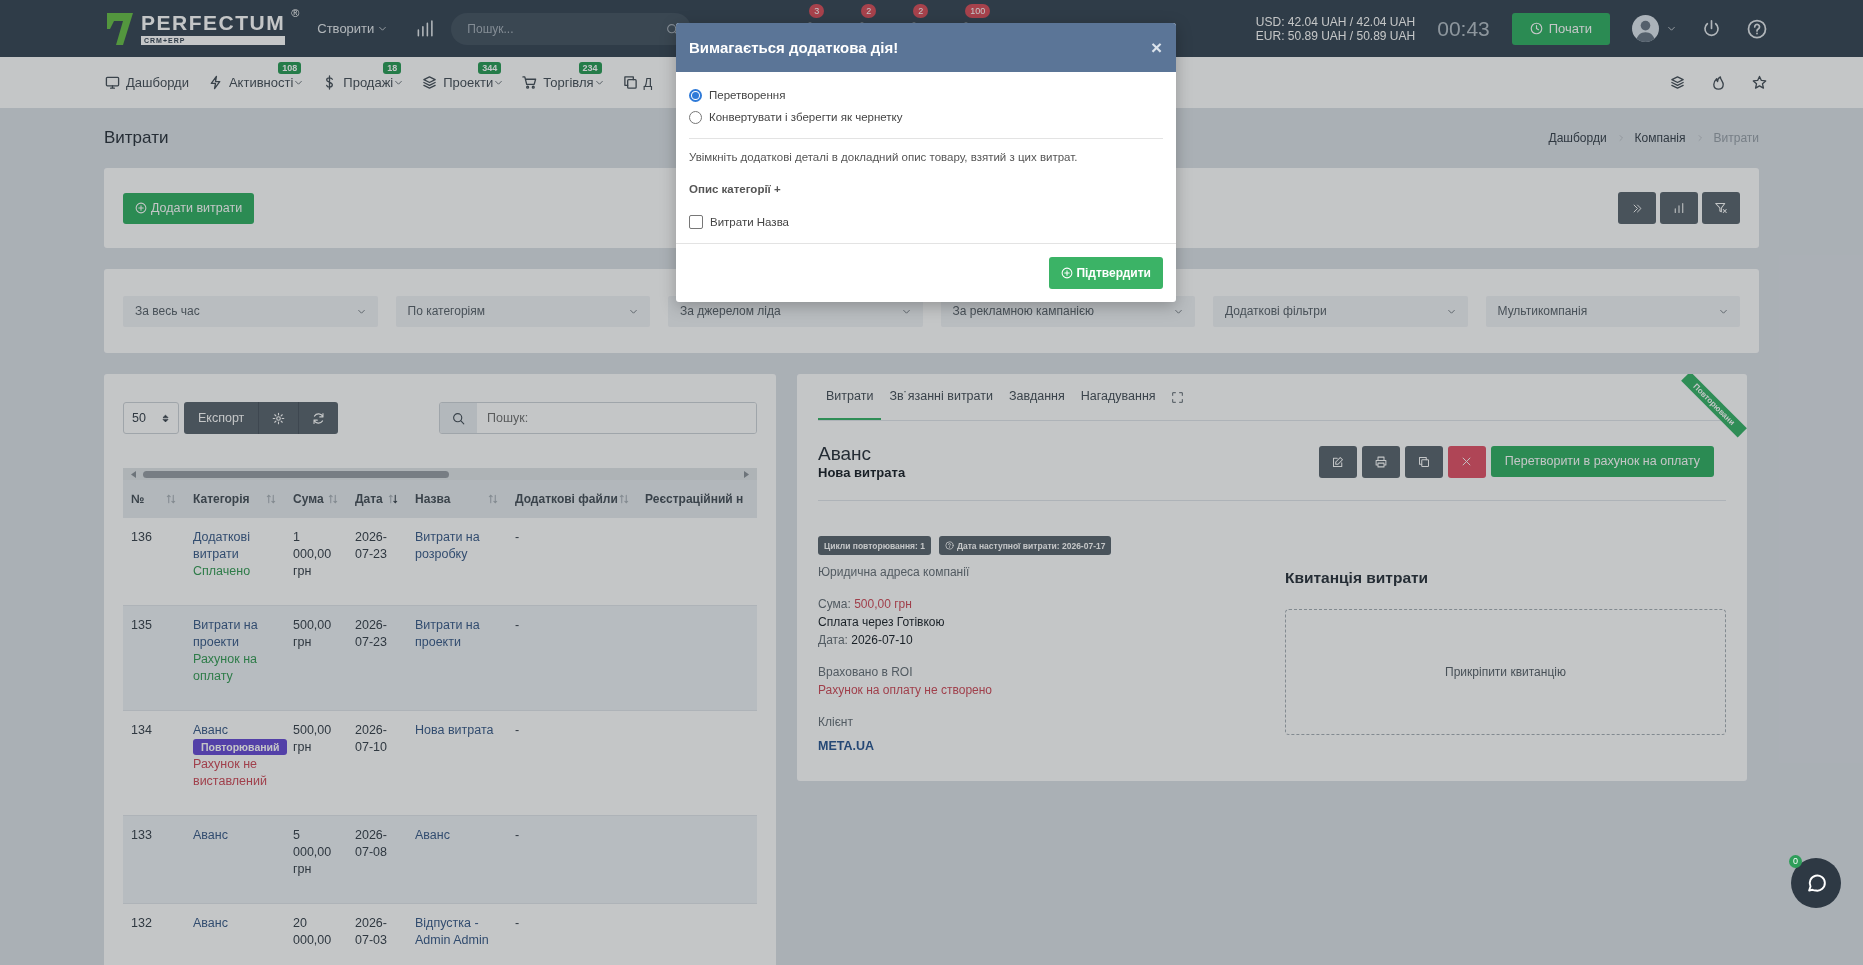 The image size is (1863, 965). Describe the element at coordinates (590, 68) in the screenshot. I see `count-badge: 234` at that location.